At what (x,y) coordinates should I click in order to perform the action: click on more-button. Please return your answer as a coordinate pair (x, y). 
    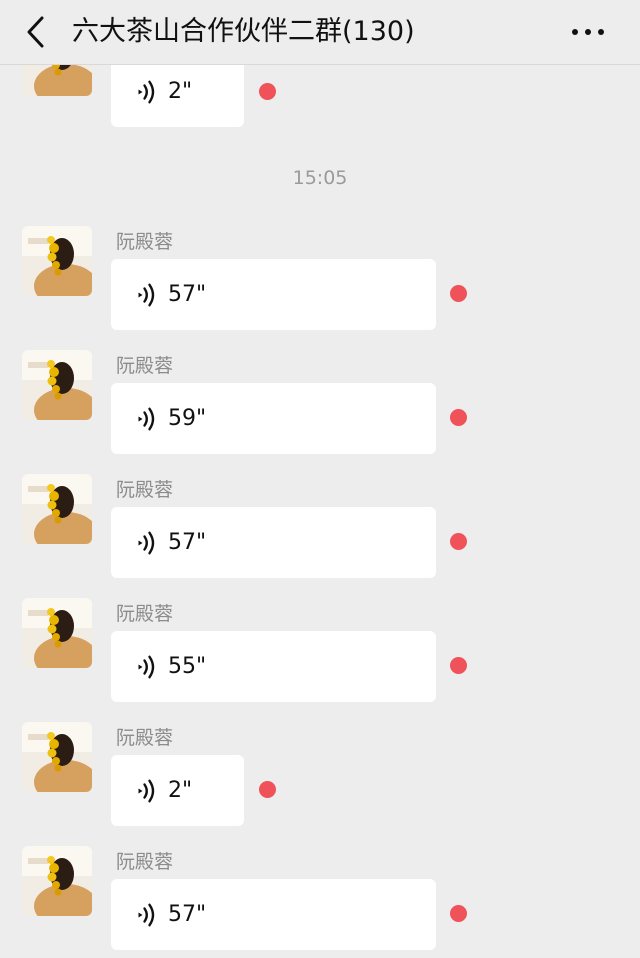
    Looking at the image, I should click on (588, 32).